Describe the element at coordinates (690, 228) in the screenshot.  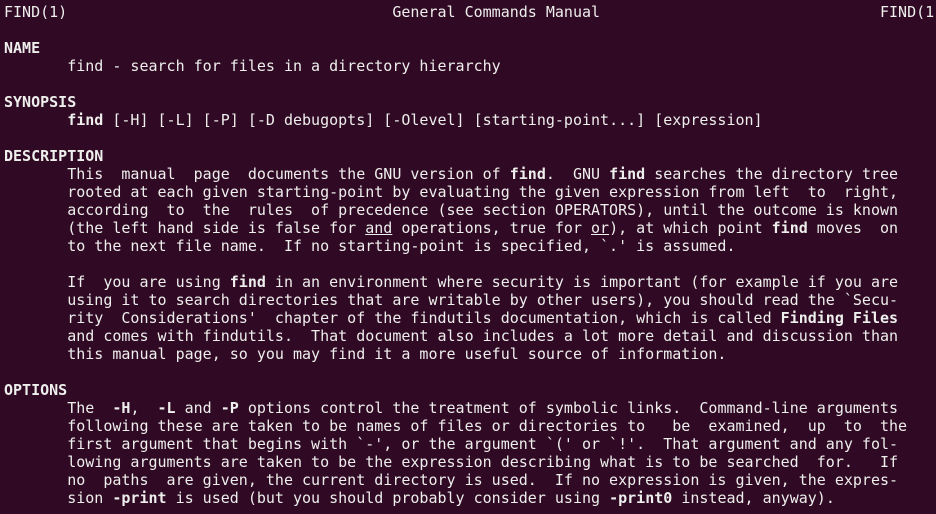
I see `text-segment: ), at which point` at that location.